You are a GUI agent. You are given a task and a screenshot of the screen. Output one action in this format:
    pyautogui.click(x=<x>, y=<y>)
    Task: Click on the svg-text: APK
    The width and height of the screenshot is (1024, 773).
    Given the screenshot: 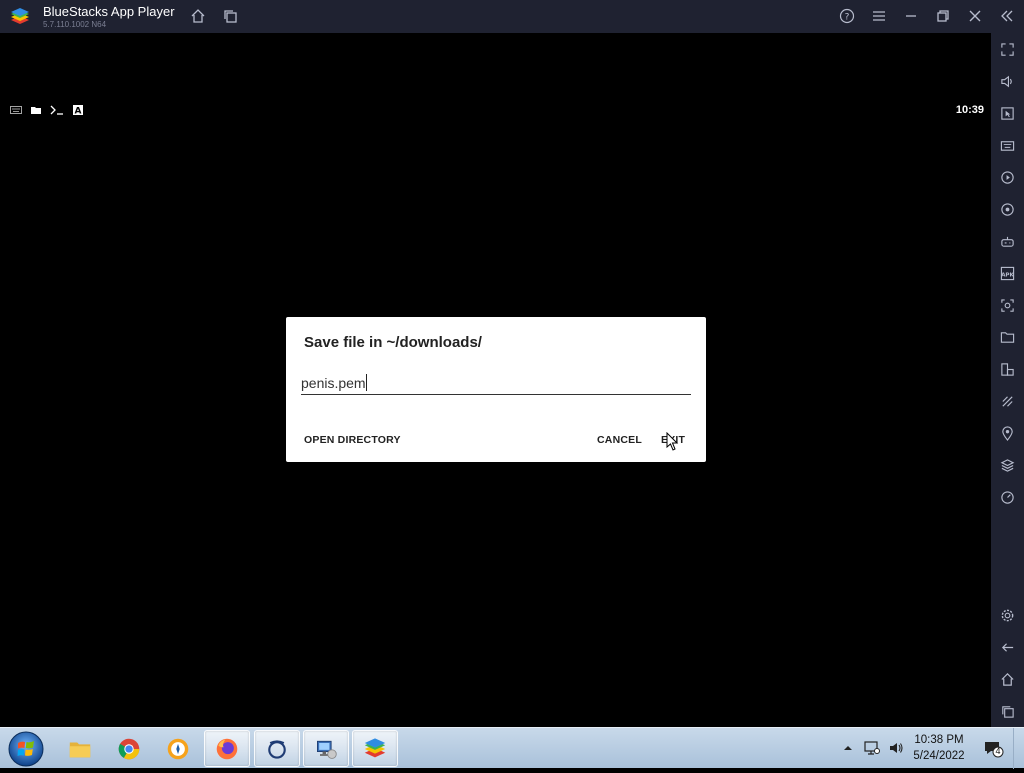 What is the action you would take?
    pyautogui.click(x=1007, y=275)
    